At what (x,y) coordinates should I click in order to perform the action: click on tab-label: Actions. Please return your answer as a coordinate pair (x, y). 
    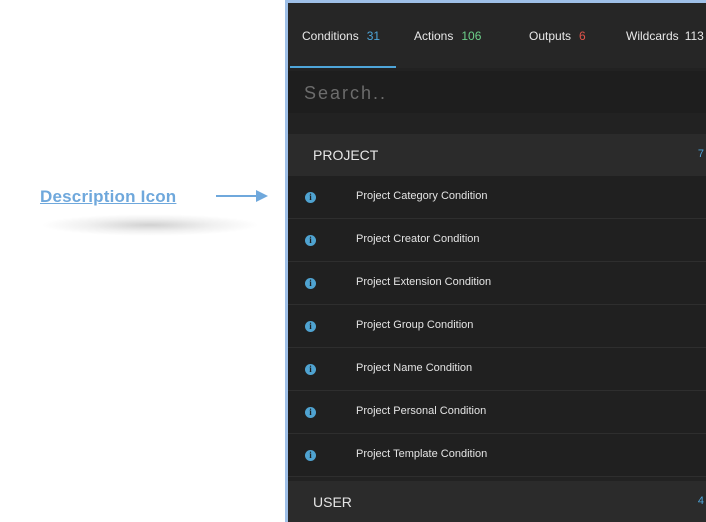
    Looking at the image, I should click on (434, 36).